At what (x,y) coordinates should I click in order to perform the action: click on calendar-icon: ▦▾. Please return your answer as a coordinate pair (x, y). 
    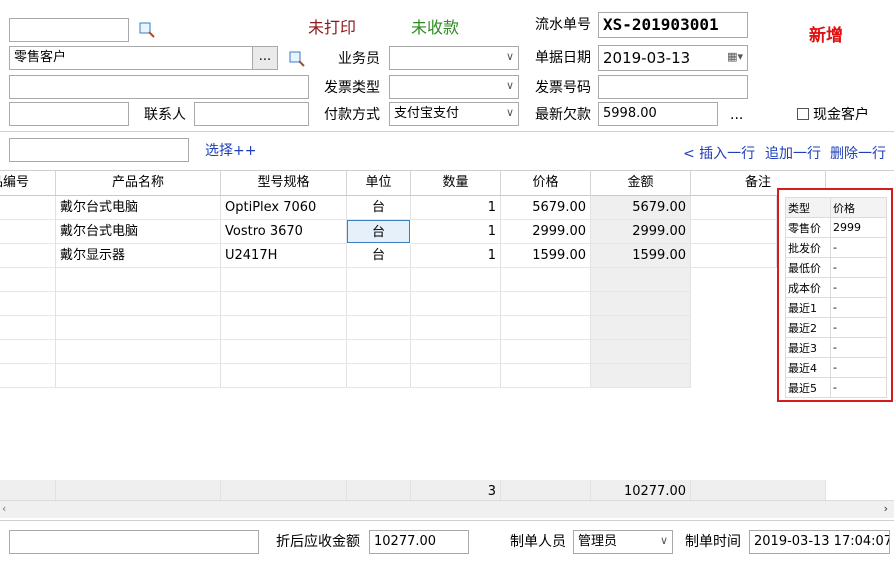
    Looking at the image, I should click on (735, 56).